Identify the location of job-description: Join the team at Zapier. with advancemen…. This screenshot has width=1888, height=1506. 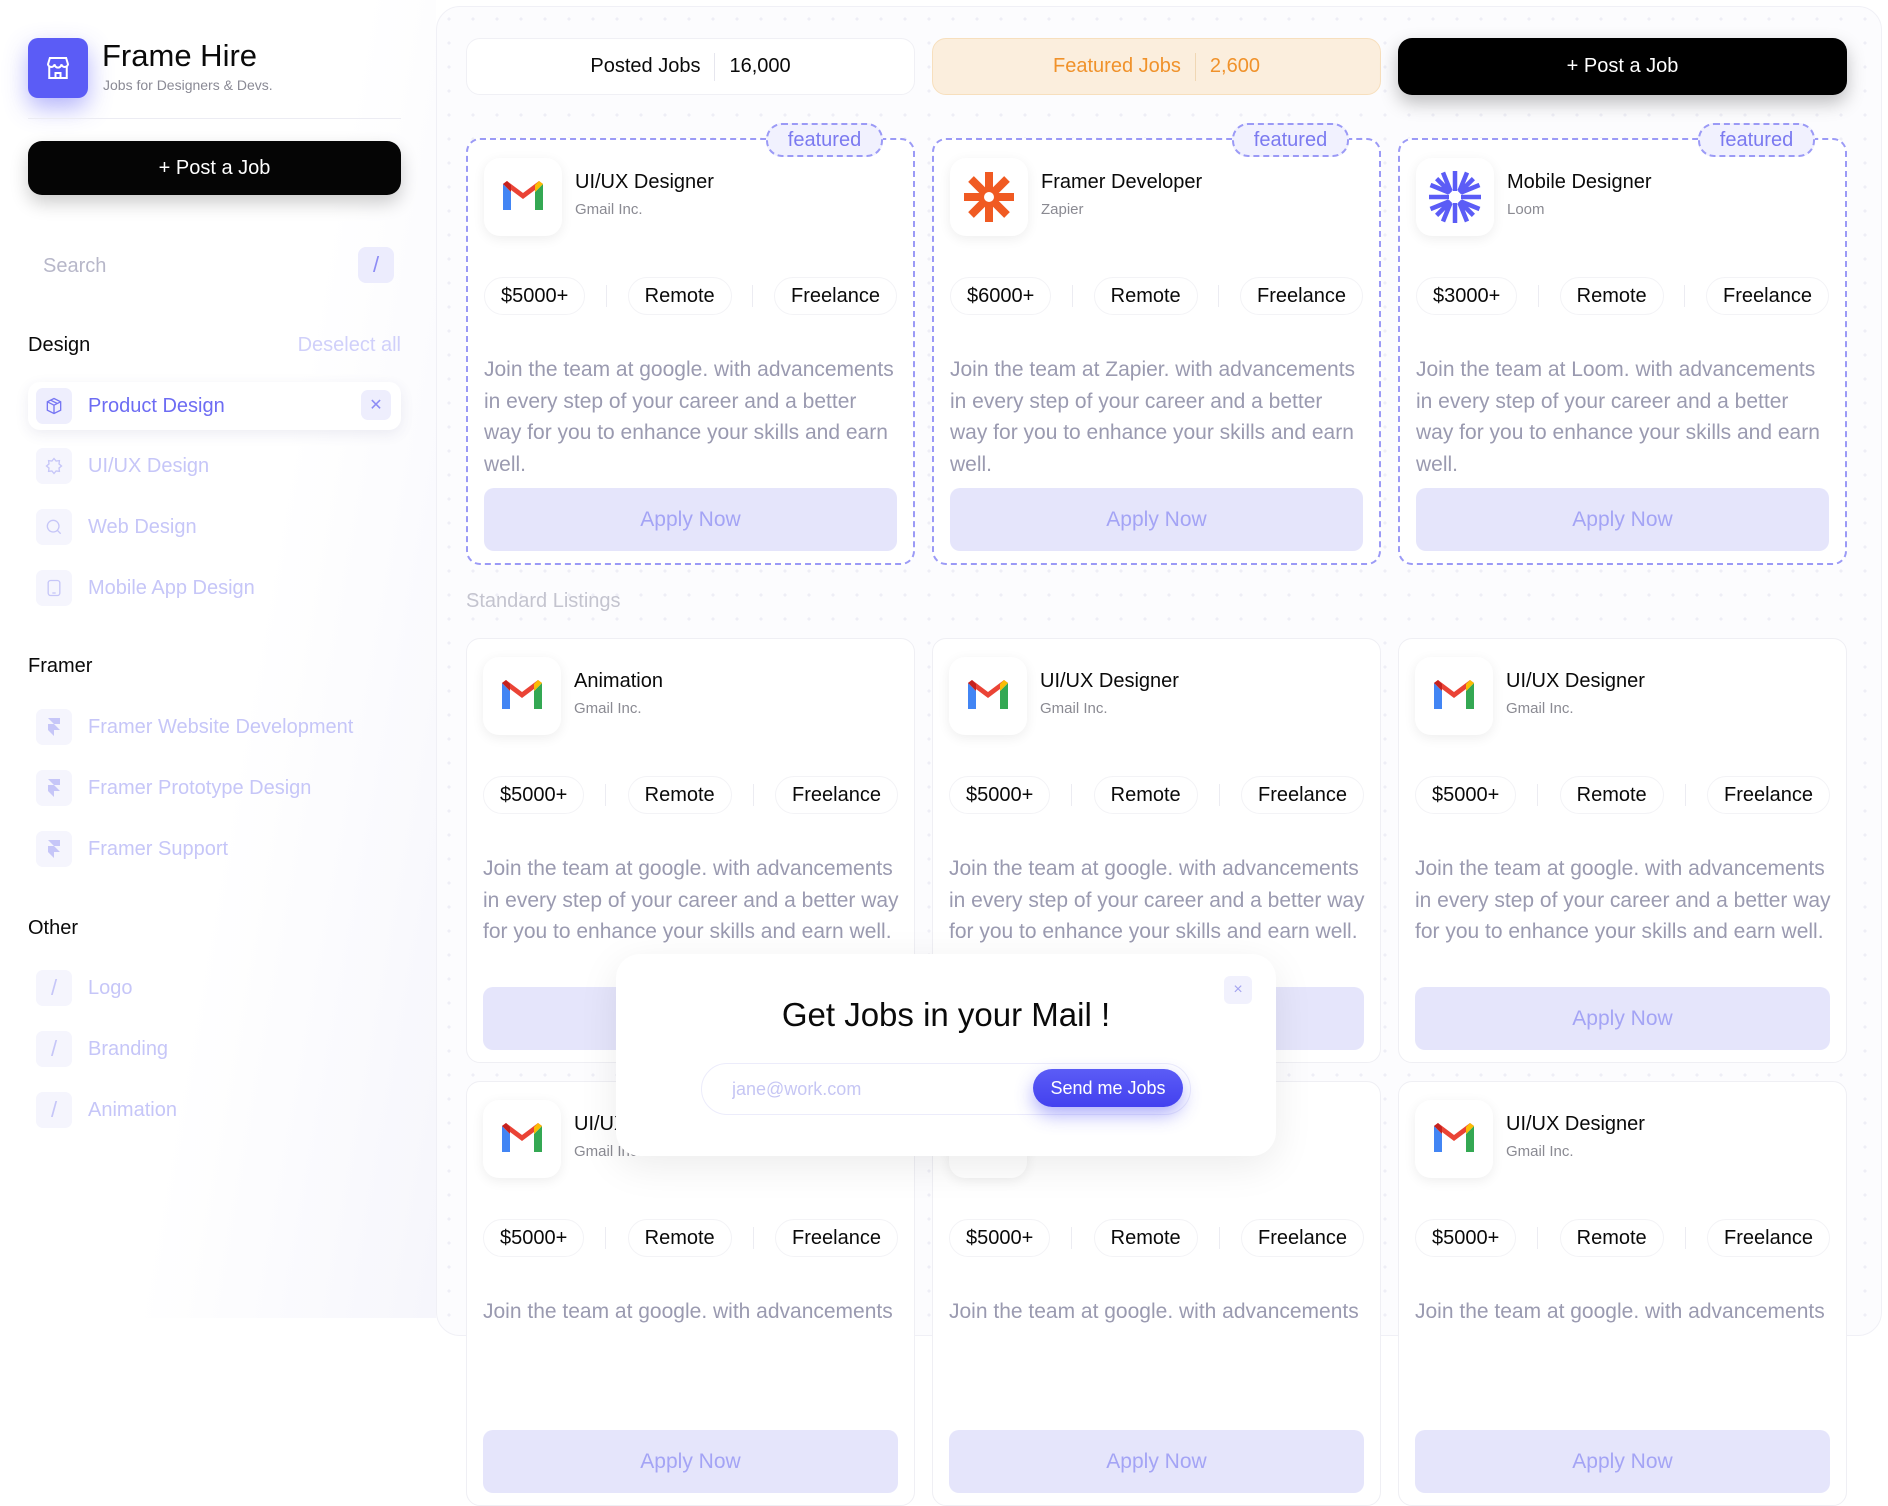
(1153, 417).